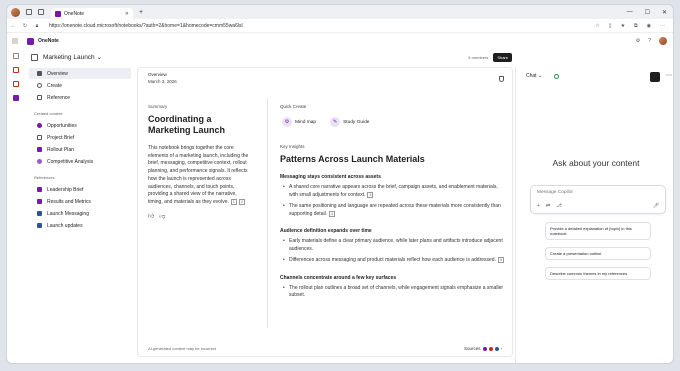 This screenshot has height=371, width=680. I want to click on sidebar-item-launch-messaging: Launch Messaging, so click(80, 213).